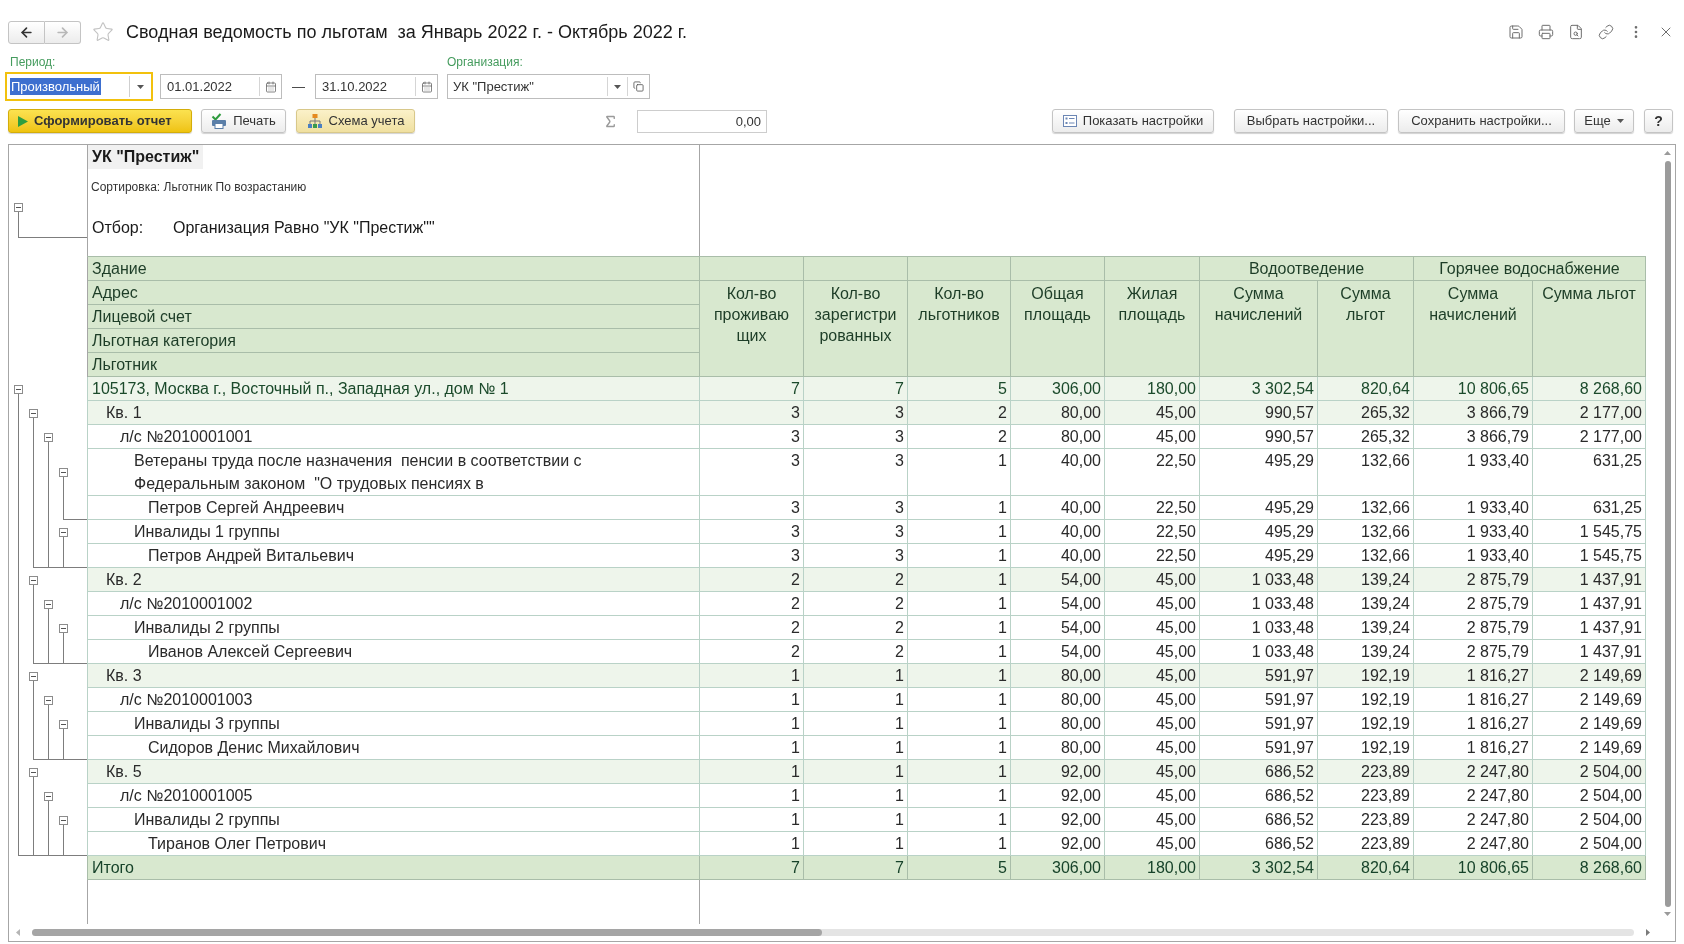 This screenshot has height=944, width=1684. I want to click on printer-icon, so click(1546, 32).